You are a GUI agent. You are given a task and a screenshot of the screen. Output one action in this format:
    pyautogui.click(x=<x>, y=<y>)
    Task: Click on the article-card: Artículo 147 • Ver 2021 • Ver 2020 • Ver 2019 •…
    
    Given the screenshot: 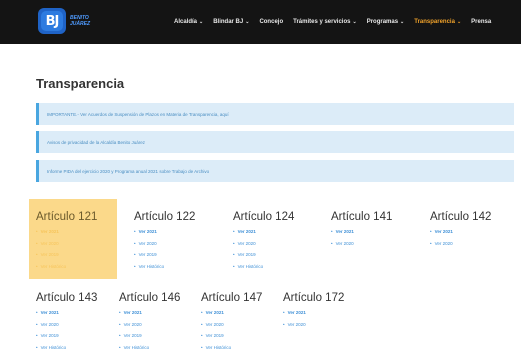 What is the action you would take?
    pyautogui.click(x=231, y=322)
    